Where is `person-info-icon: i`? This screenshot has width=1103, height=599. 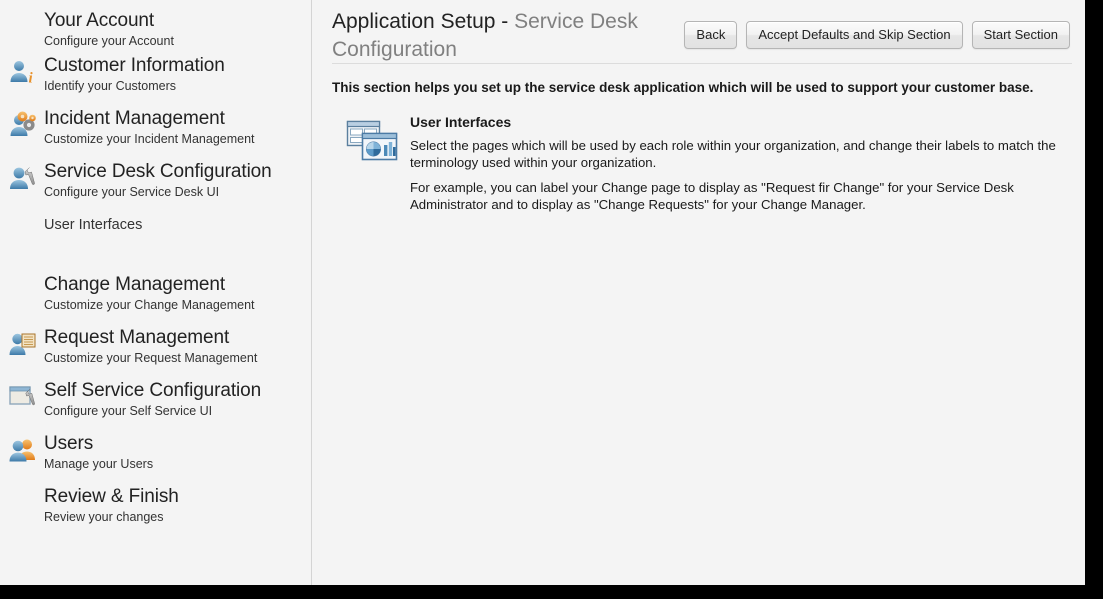 person-info-icon: i is located at coordinates (23, 72).